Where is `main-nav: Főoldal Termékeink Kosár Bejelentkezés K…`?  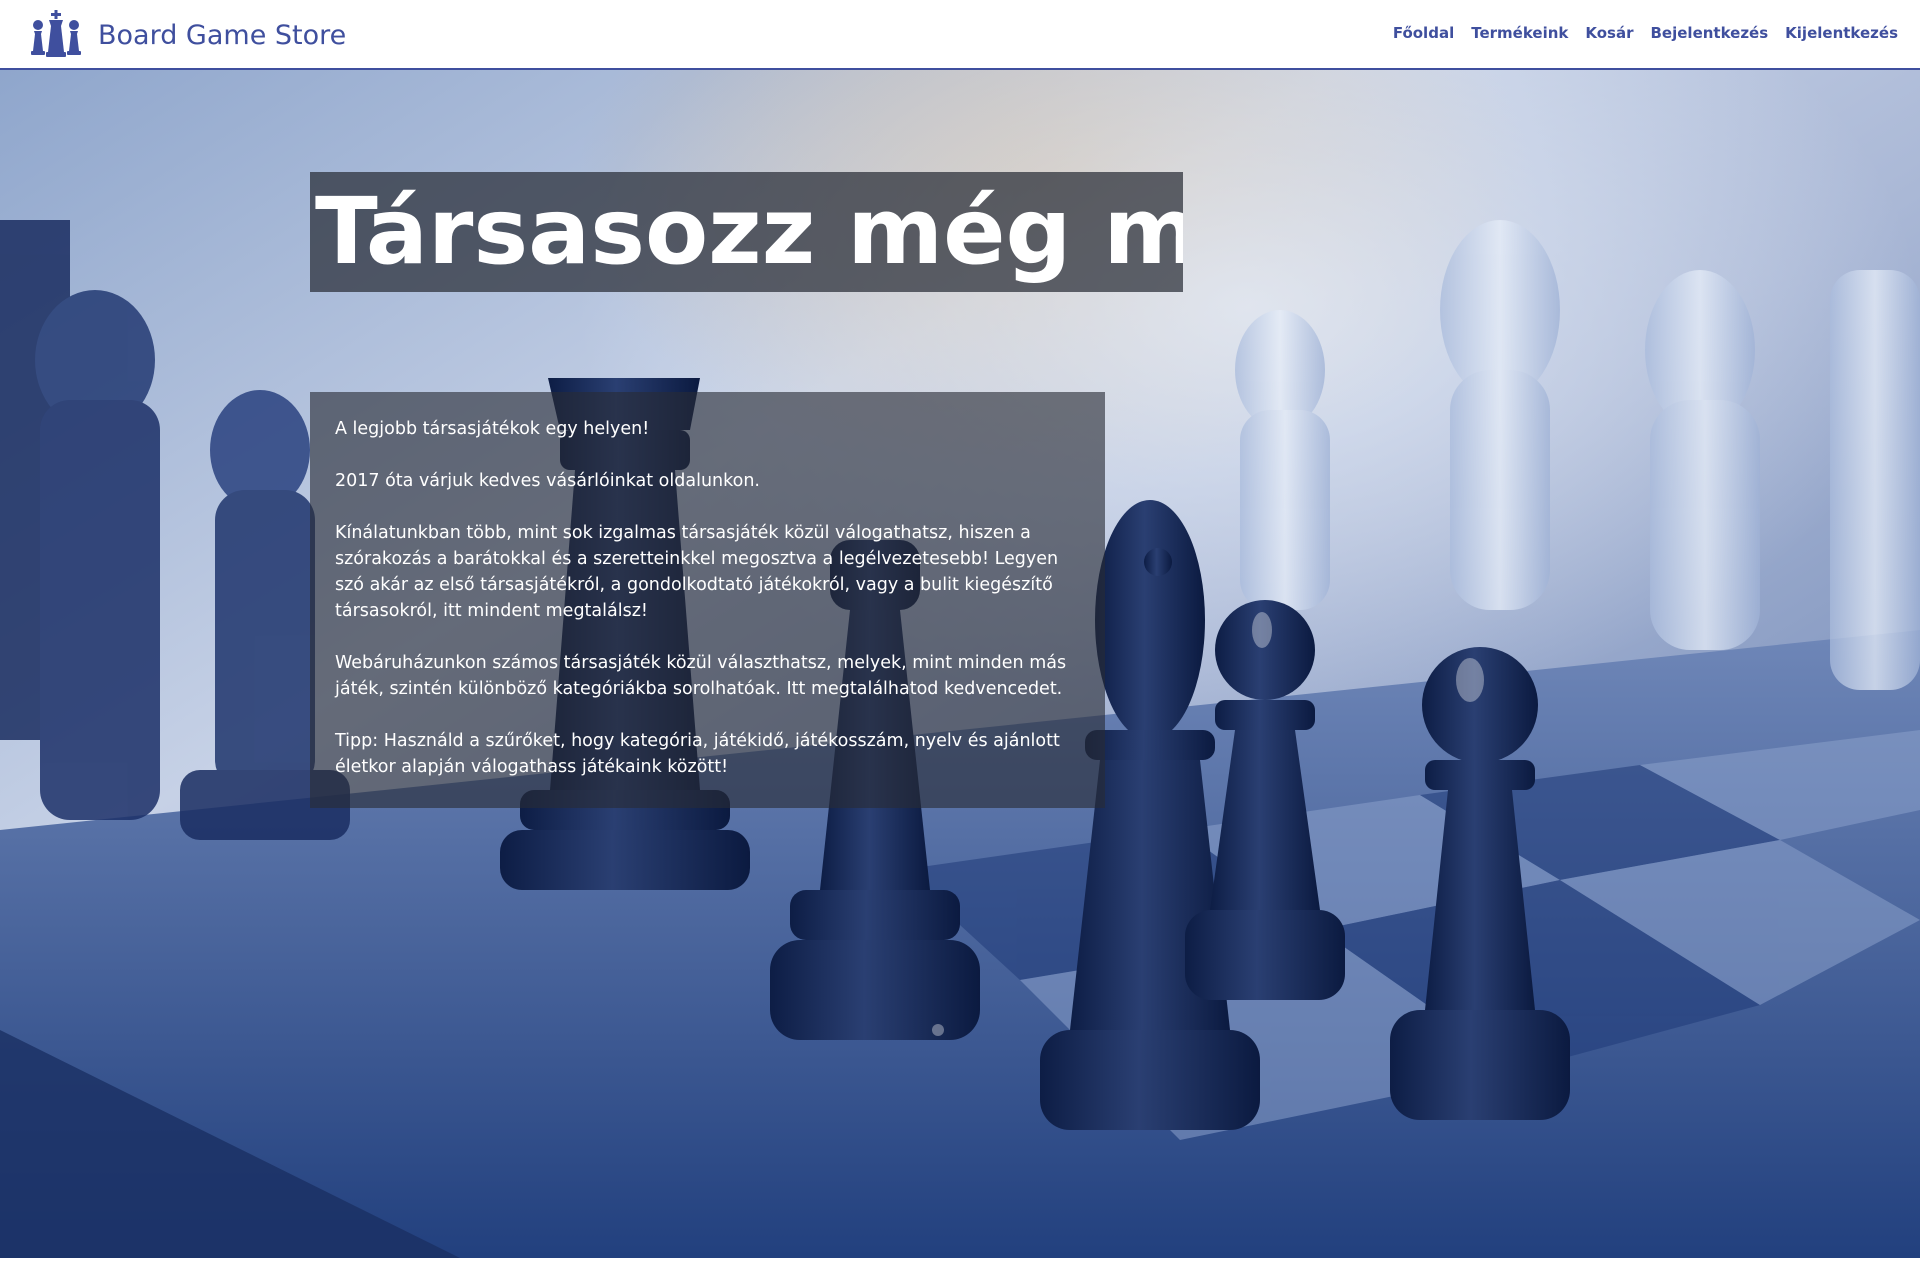 main-nav: Főoldal Termékeink Kosár Bejelentkezés K… is located at coordinates (1645, 33).